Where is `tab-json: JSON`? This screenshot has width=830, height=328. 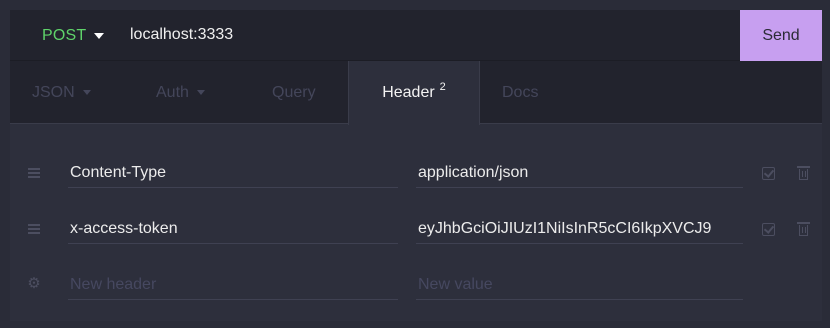 tab-json: JSON is located at coordinates (61, 92).